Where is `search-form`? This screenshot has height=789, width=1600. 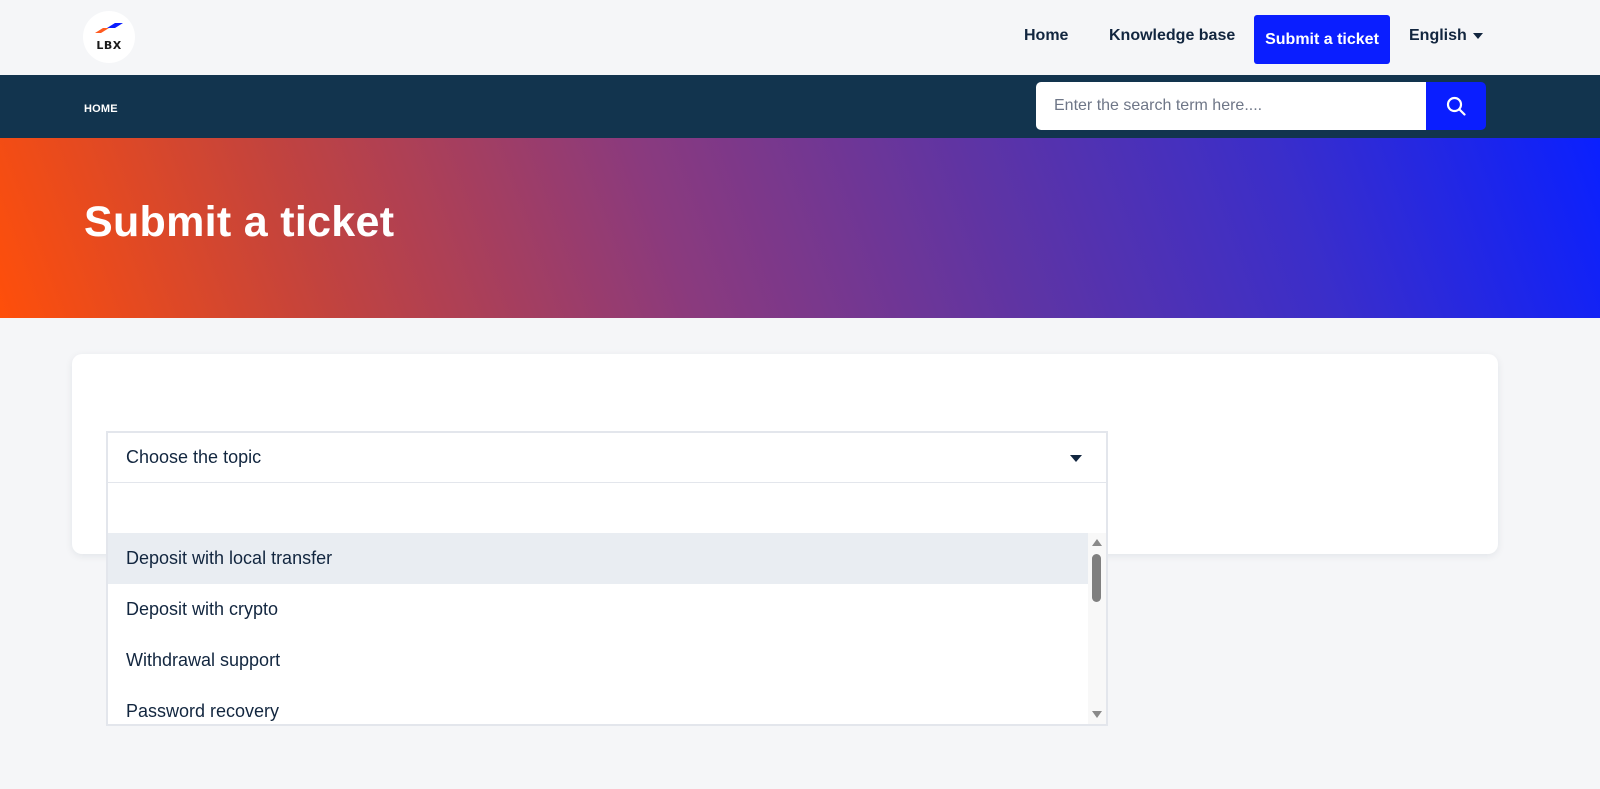 search-form is located at coordinates (1261, 106).